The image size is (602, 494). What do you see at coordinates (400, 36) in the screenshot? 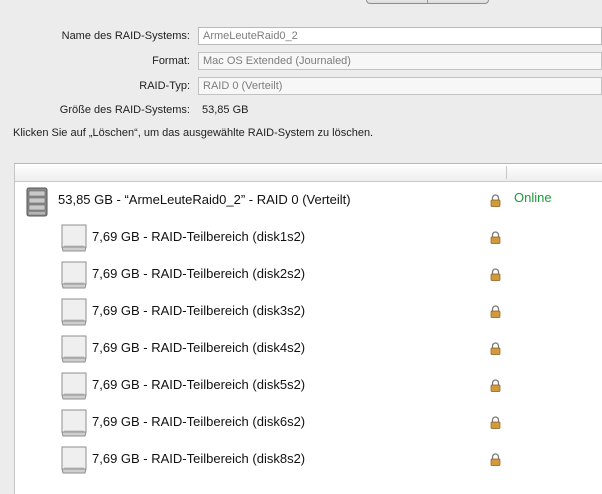
I see `raid-name-field: ArmeLeuteRaid0_2` at bounding box center [400, 36].